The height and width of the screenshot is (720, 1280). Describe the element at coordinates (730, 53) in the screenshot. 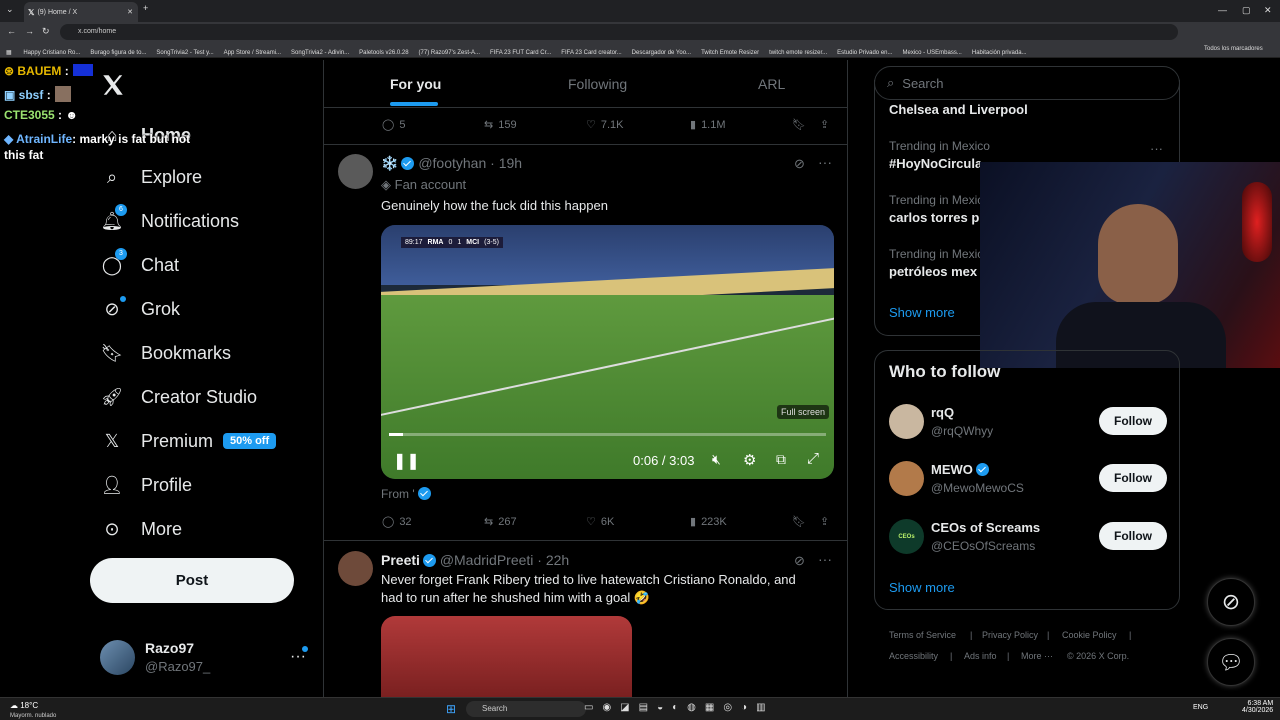

I see `bookmark-item: Twitch Emote Resizer` at that location.